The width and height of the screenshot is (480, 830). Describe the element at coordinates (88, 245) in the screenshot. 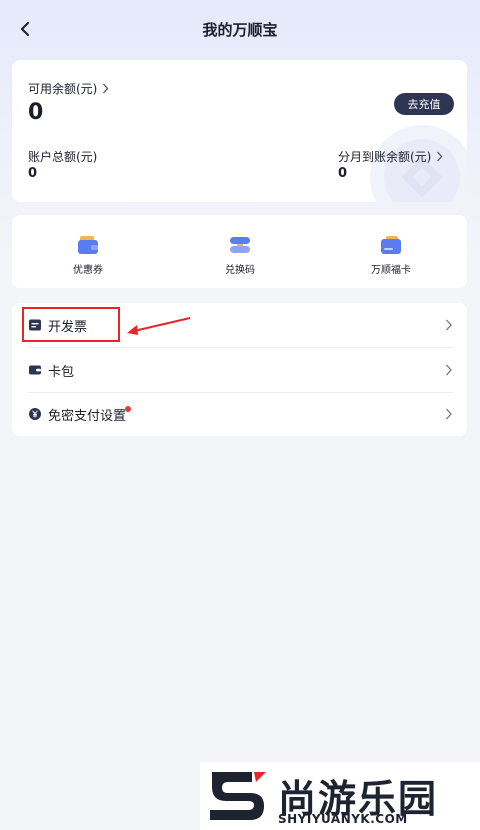

I see `wallet-coupon-icon` at that location.